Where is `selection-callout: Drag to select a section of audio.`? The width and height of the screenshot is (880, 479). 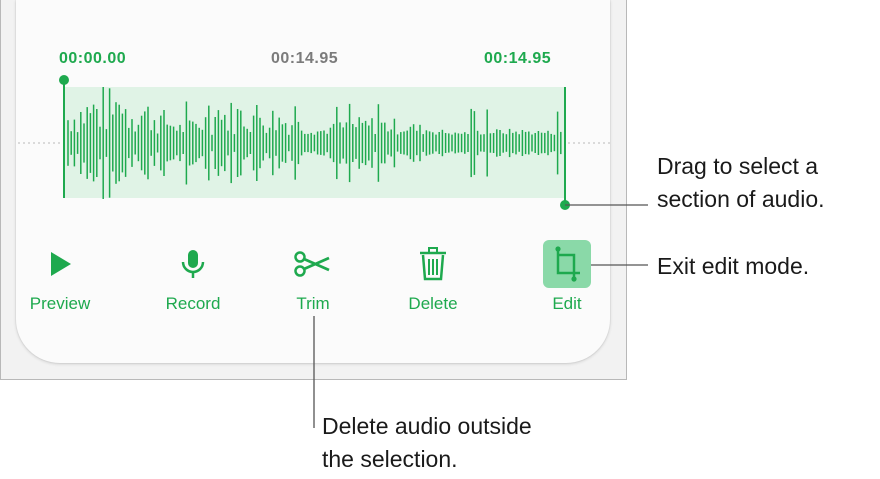
selection-callout: Drag to select a section of audio. is located at coordinates (741, 183).